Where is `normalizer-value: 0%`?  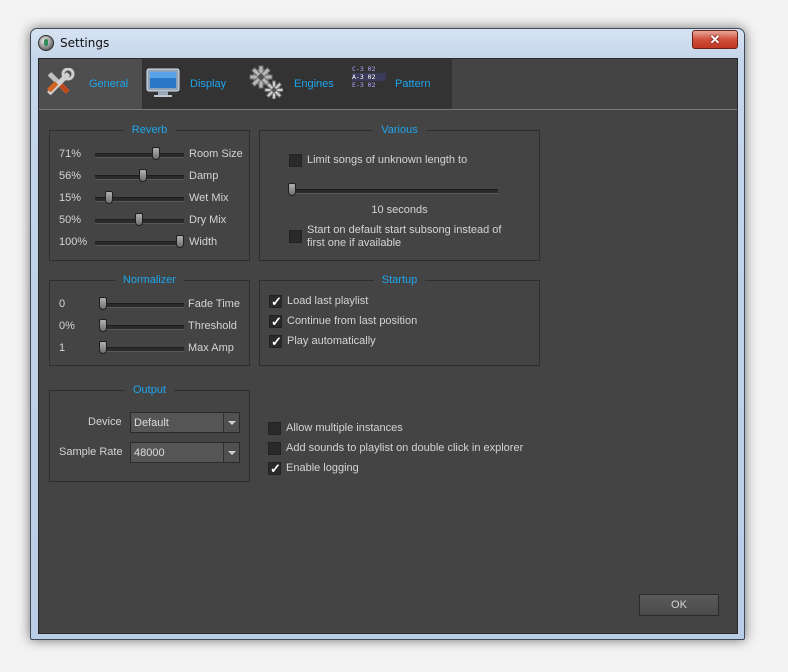 normalizer-value: 0% is located at coordinates (67, 326).